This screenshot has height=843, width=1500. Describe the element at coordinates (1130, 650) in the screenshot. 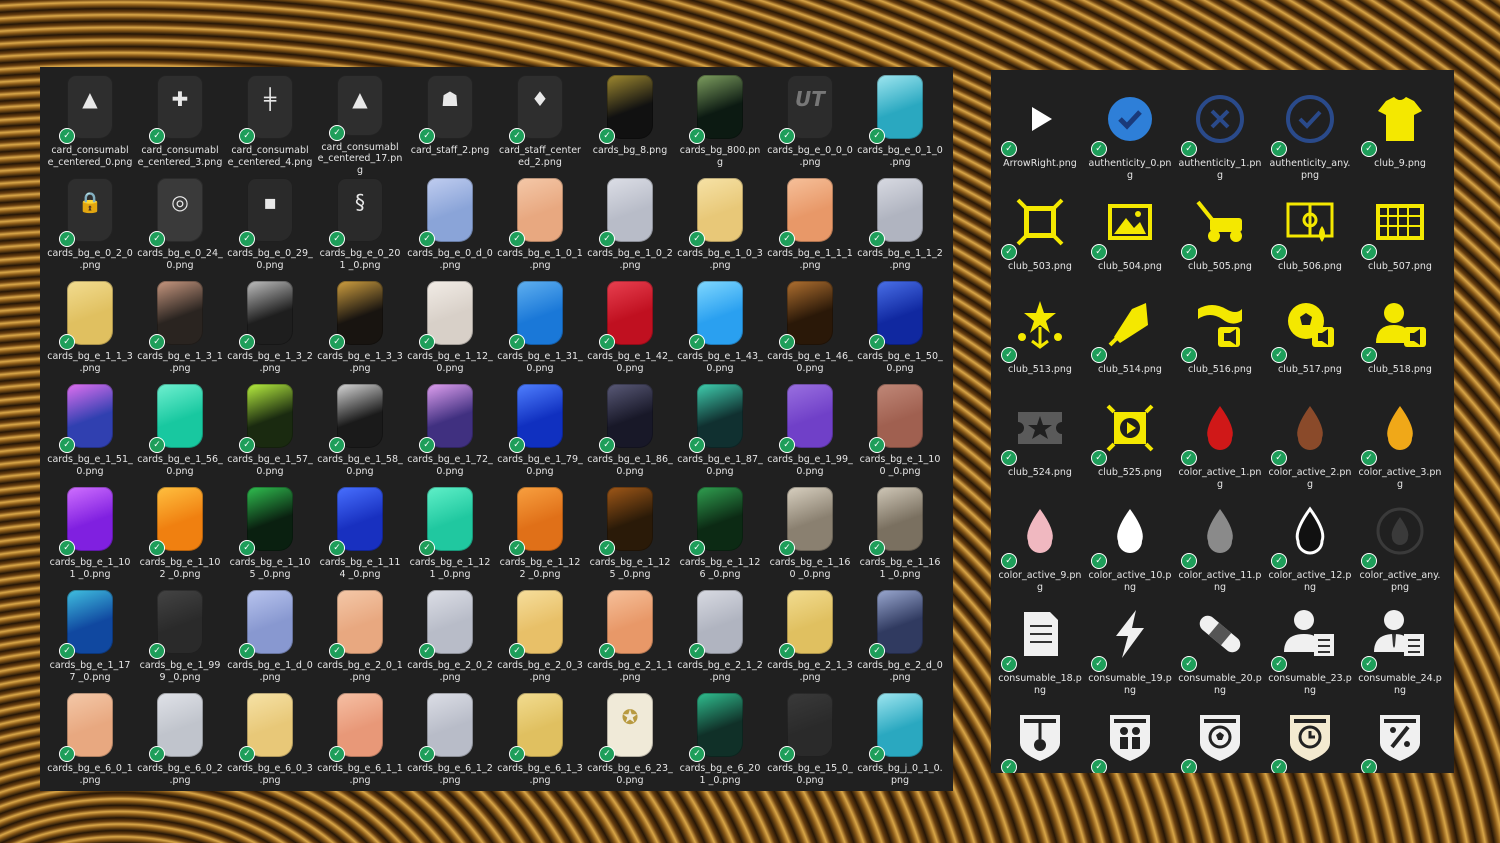

I see `file-item: ✓ consumable_19.p ng` at that location.